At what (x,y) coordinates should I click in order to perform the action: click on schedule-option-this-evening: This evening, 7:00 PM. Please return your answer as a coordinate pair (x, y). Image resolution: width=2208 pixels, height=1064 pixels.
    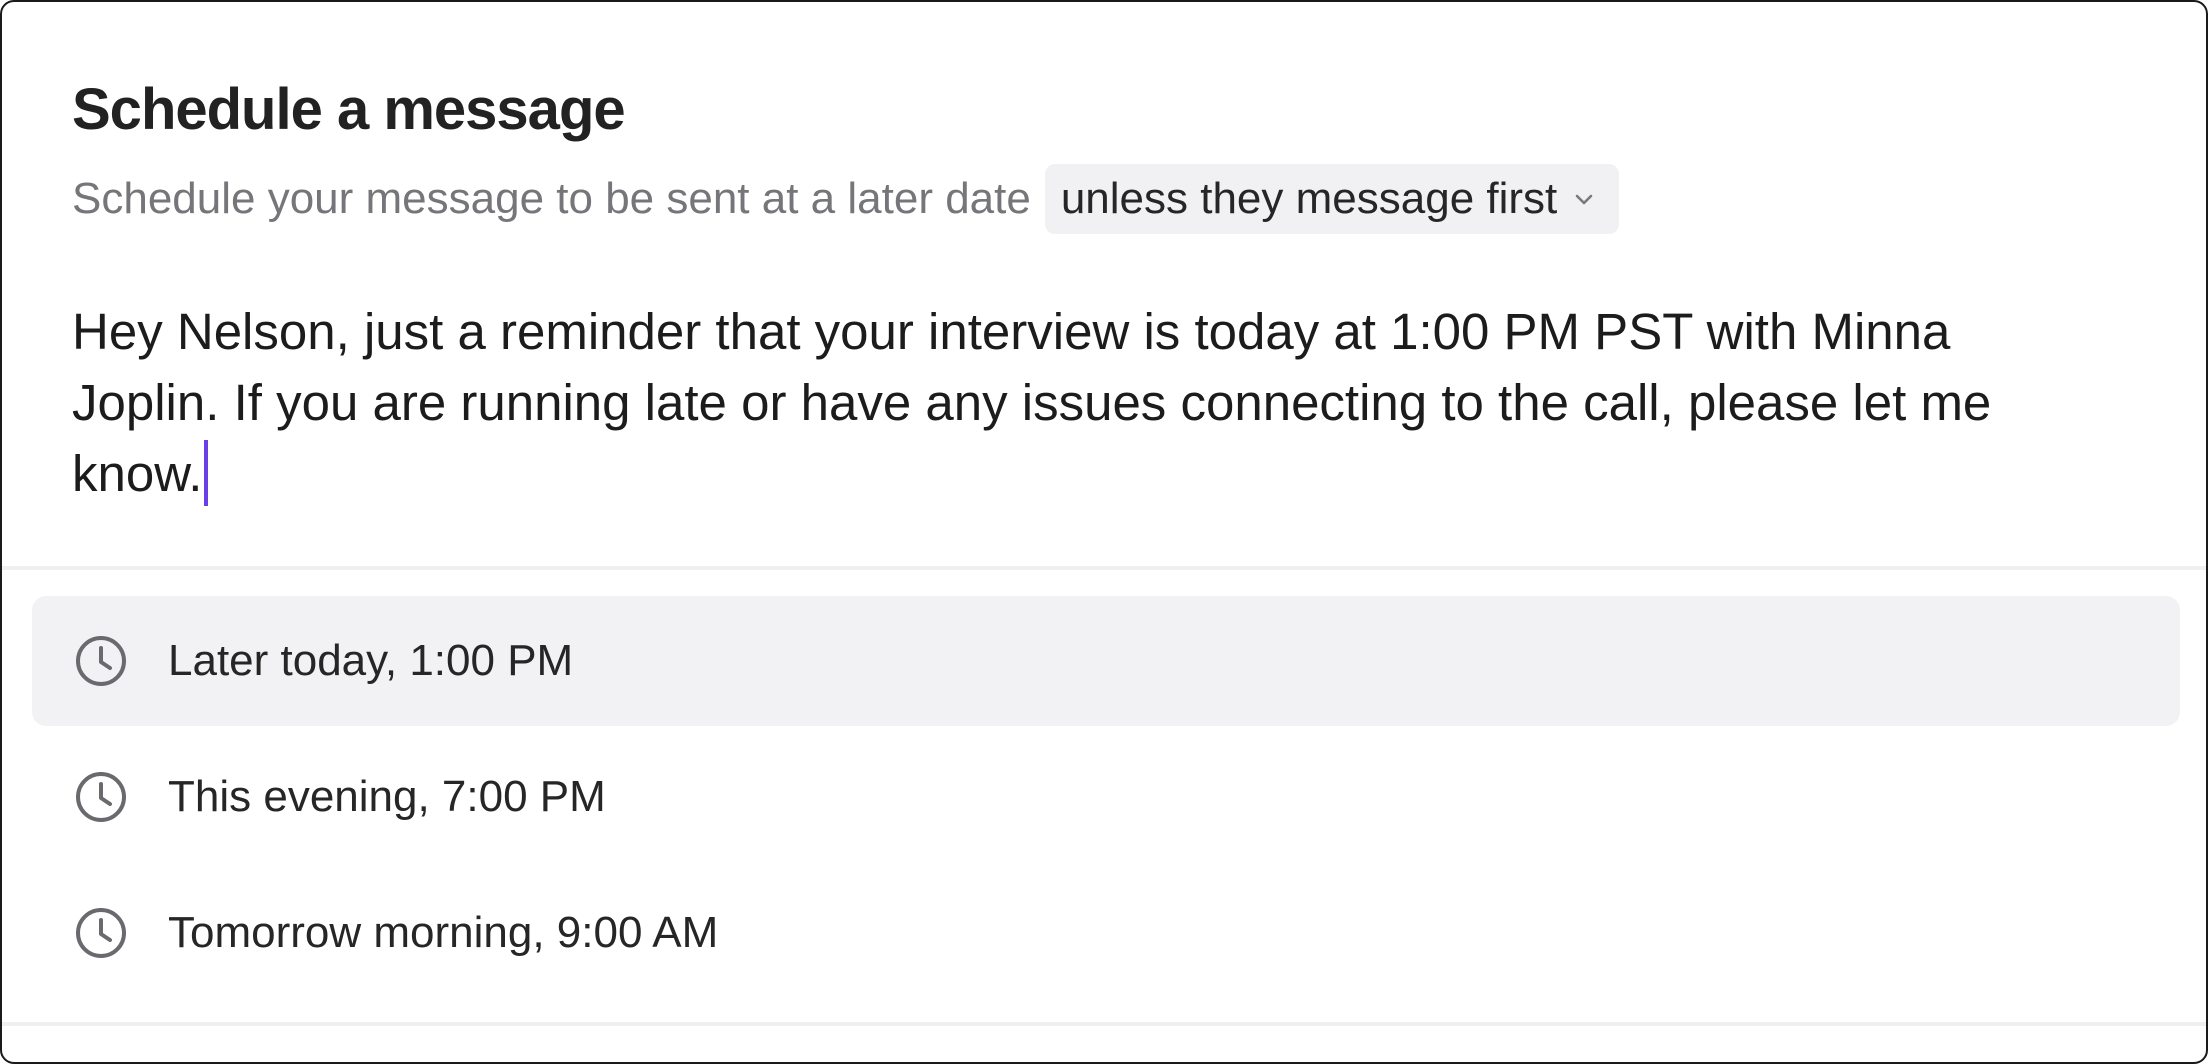
    Looking at the image, I should click on (1106, 797).